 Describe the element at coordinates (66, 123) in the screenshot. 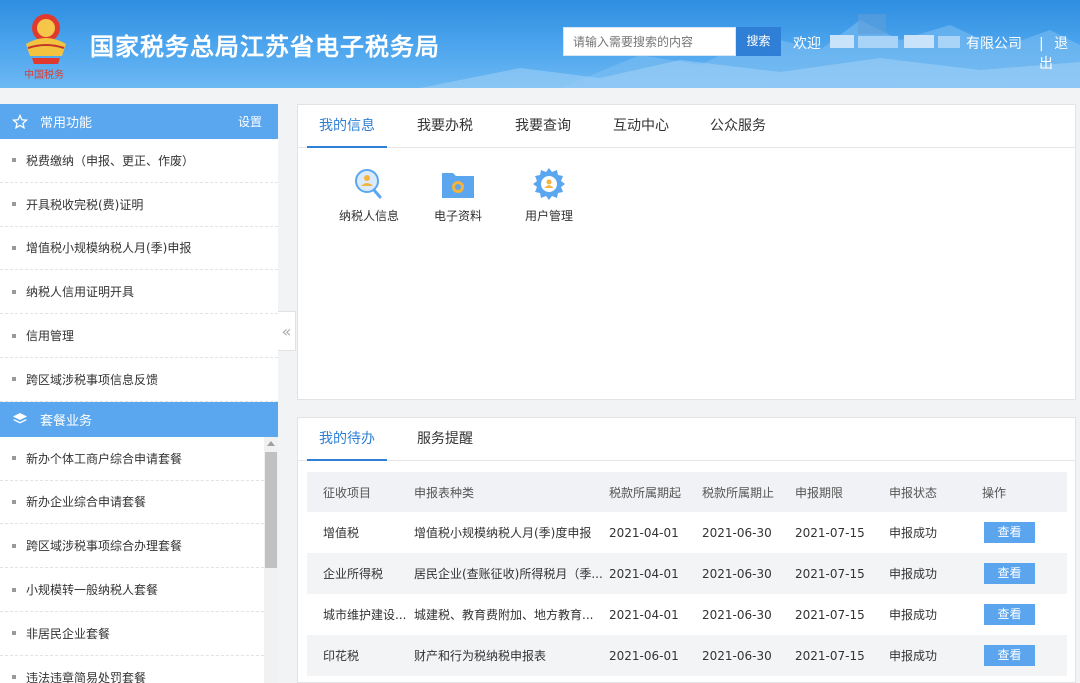

I see `common-functions-title: 常用功能` at that location.